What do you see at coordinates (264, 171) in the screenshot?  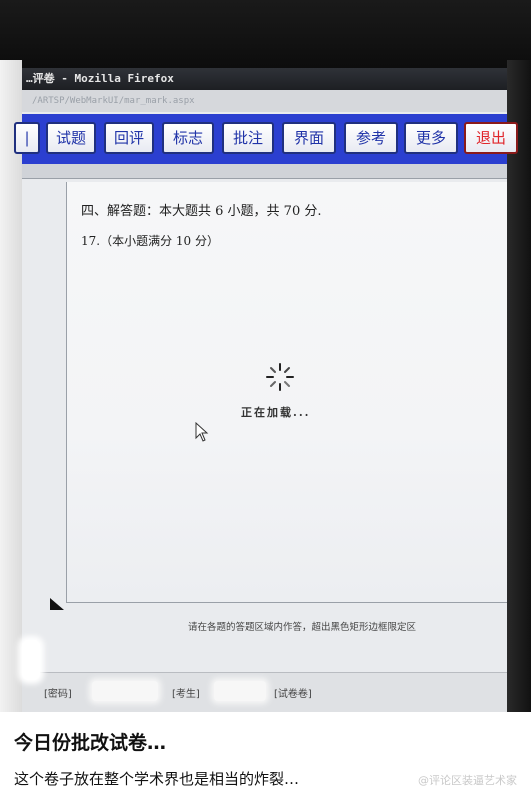 I see `toolbar-divider` at bounding box center [264, 171].